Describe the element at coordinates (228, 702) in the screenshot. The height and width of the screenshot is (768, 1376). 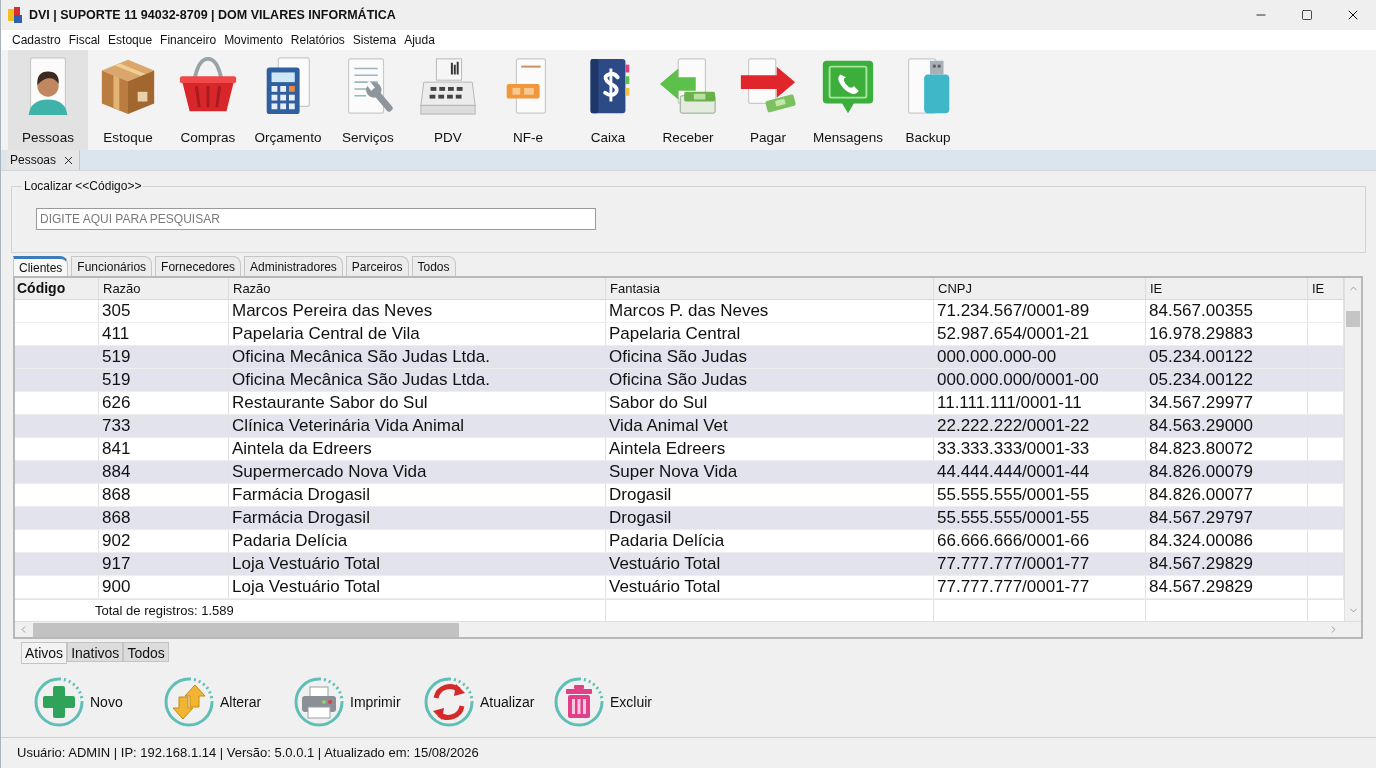
I see `action-button: Alterar` at that location.